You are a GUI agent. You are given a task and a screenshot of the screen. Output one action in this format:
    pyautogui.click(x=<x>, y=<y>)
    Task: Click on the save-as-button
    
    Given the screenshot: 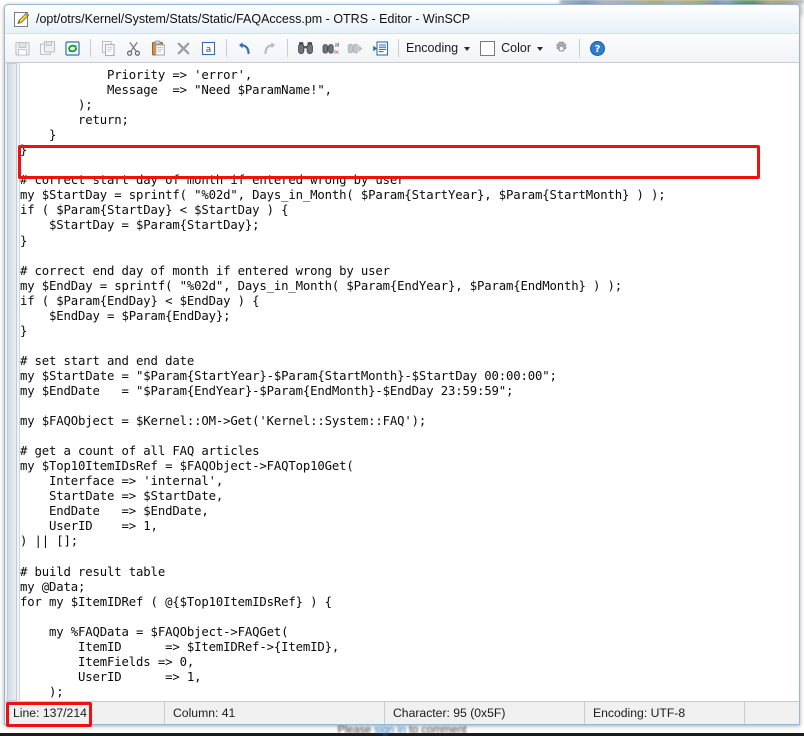 What is the action you would take?
    pyautogui.click(x=47, y=48)
    